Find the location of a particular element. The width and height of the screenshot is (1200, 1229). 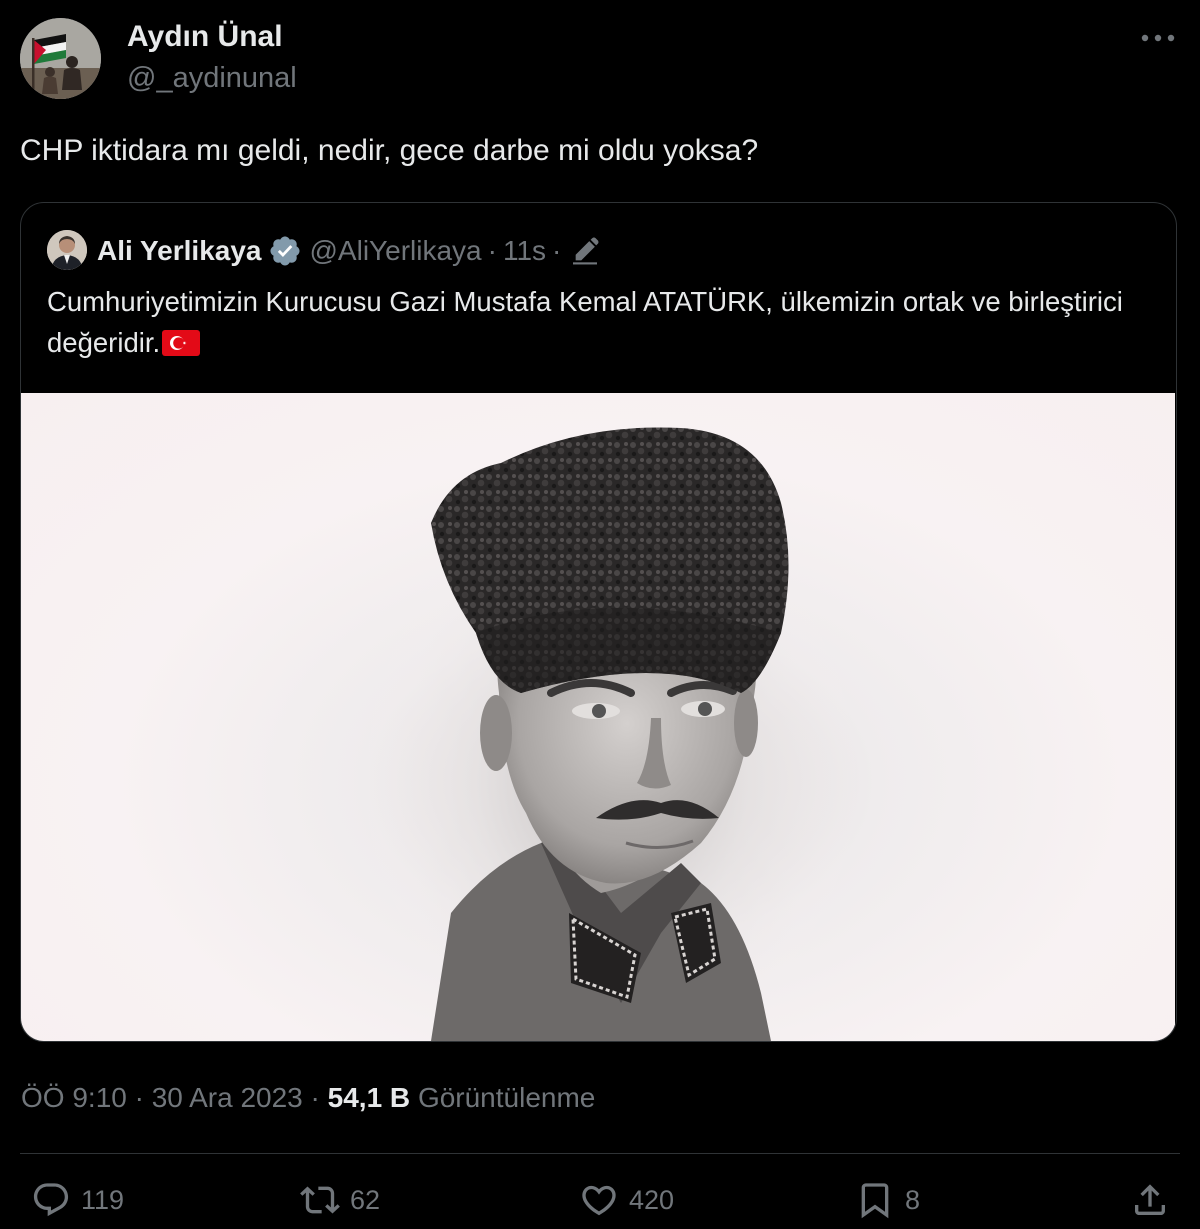

reply-button: 119 is located at coordinates (77, 1200).